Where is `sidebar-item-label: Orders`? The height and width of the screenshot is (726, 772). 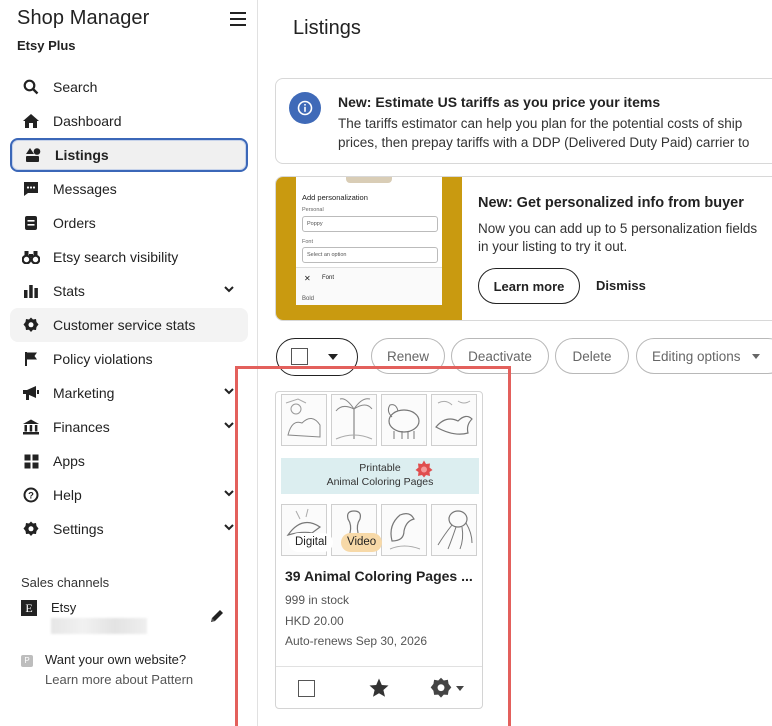
sidebar-item-label: Orders is located at coordinates (74, 223).